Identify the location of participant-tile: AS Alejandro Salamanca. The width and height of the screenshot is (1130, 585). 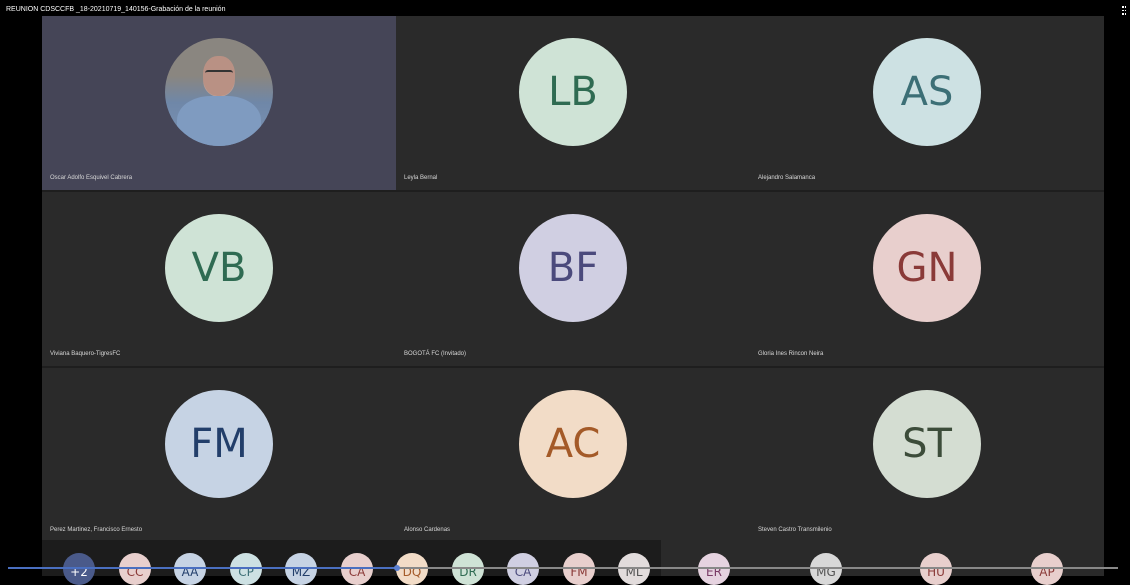
(927, 103).